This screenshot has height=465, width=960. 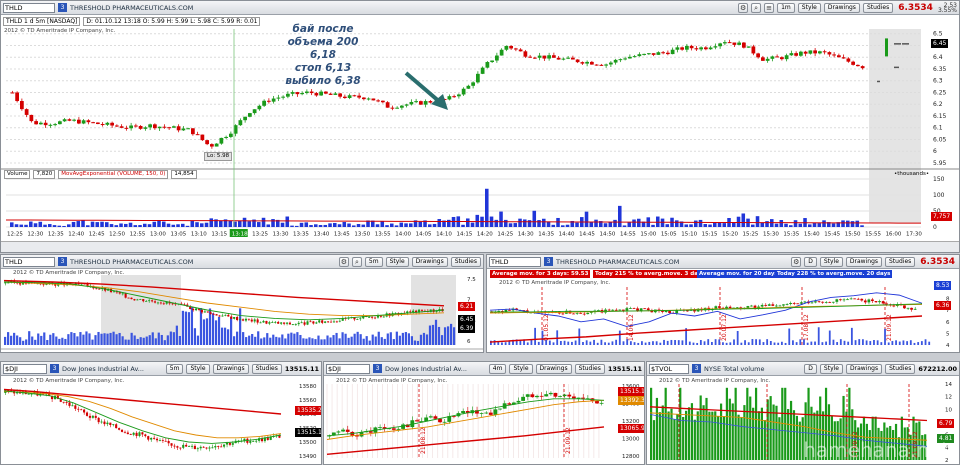 I want to click on time-tick-label: 14:55, so click(x=628, y=235).